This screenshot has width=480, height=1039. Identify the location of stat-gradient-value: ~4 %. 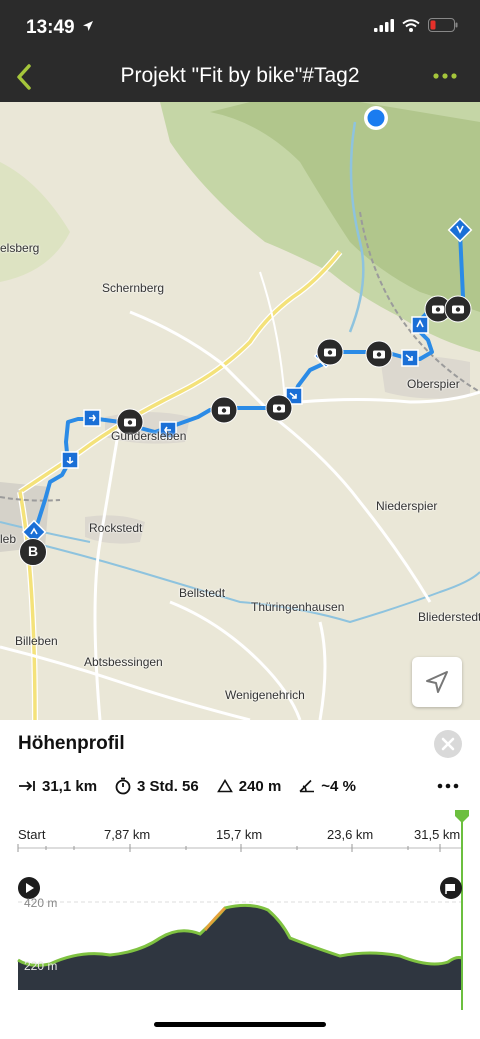
(338, 786).